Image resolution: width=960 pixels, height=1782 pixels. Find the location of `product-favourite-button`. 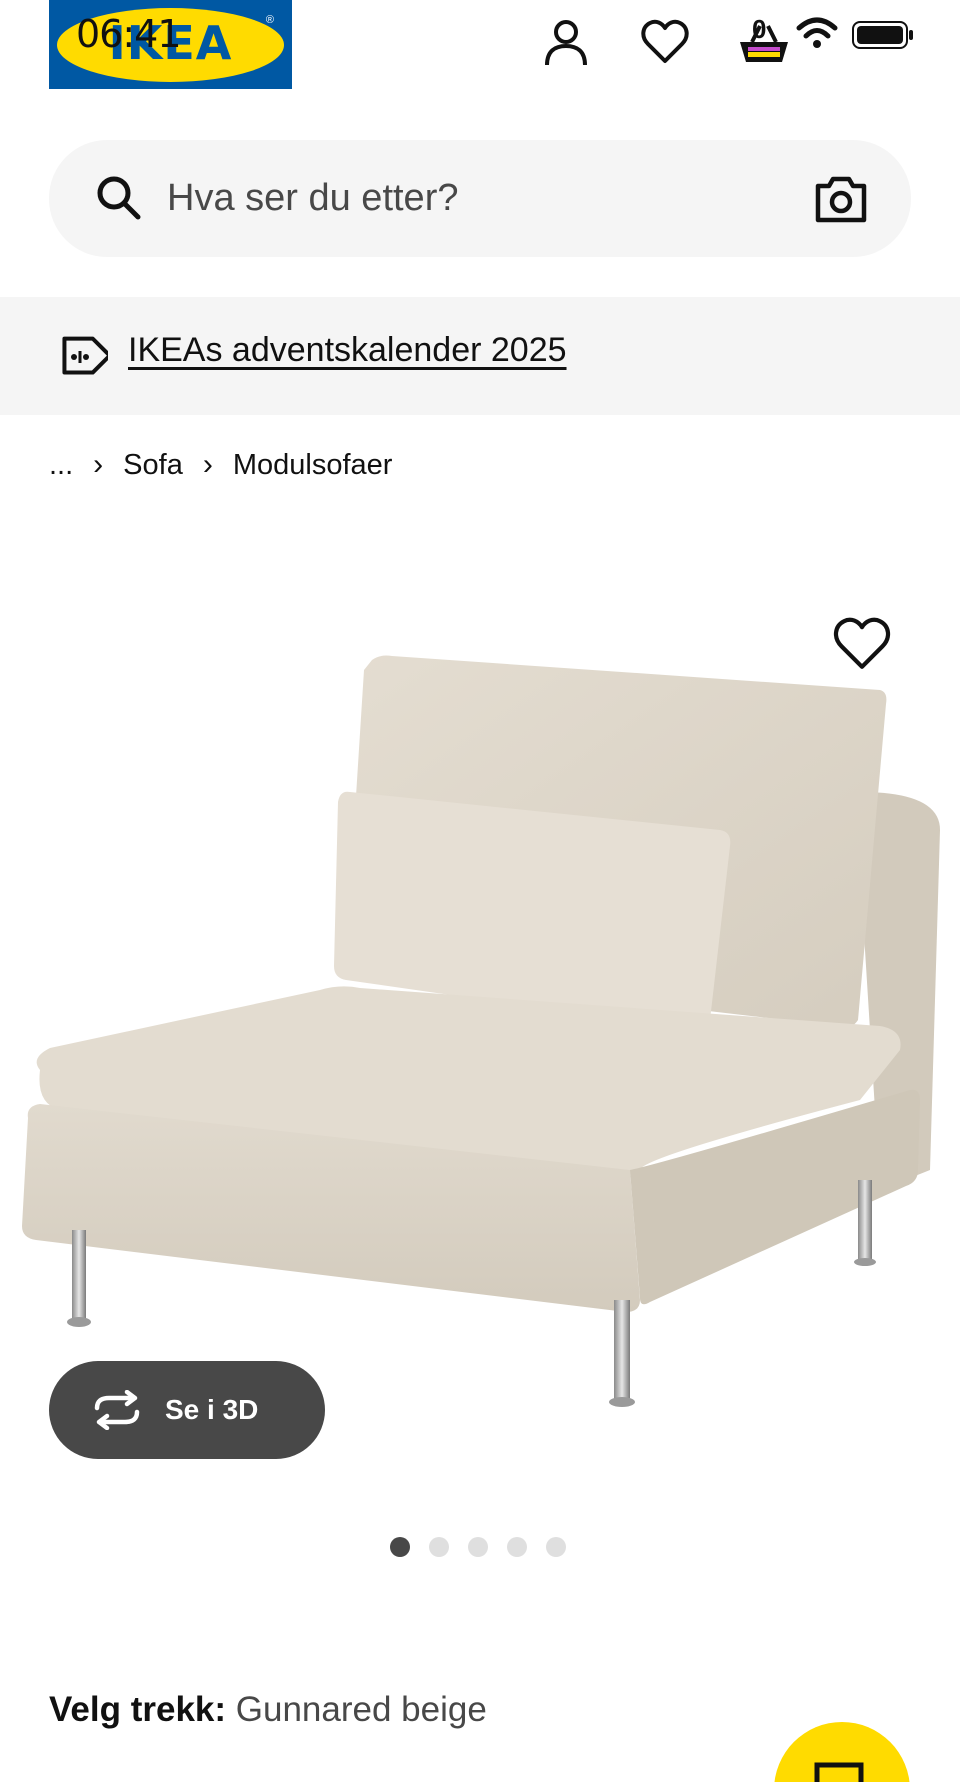

product-favourite-button is located at coordinates (862, 644).